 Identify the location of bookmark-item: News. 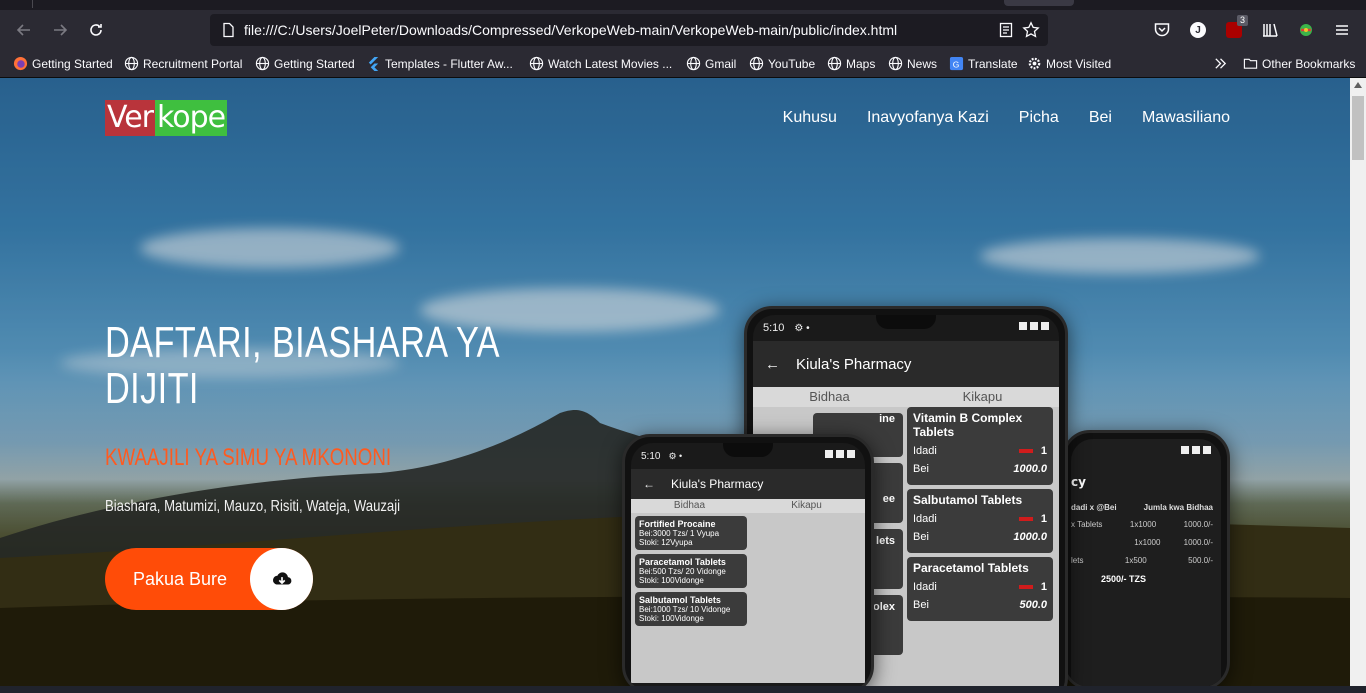
(912, 63).